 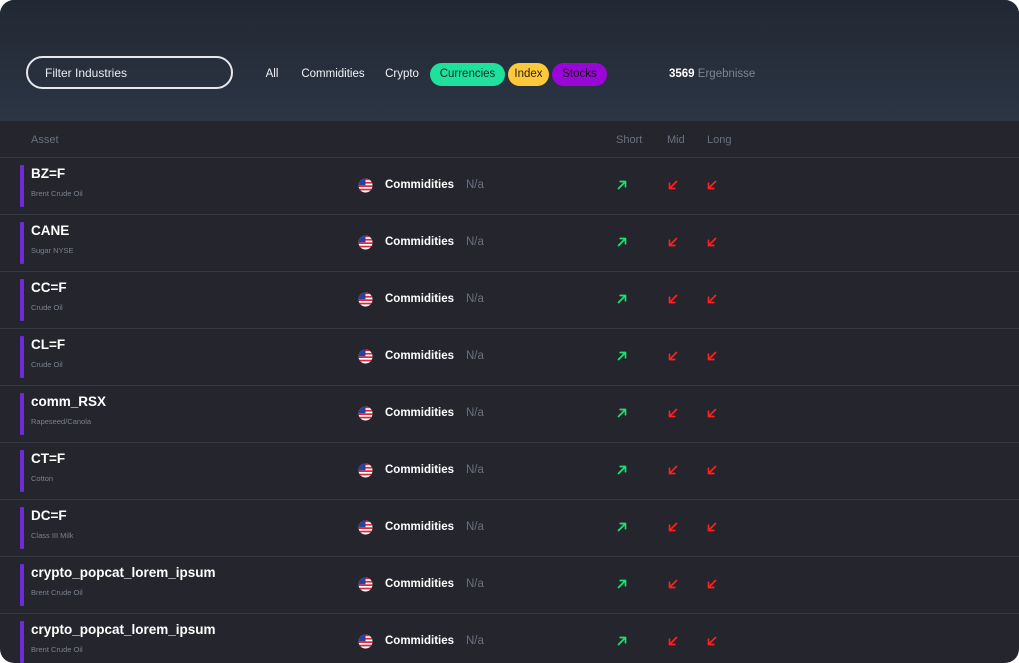 What do you see at coordinates (726, 74) in the screenshot?
I see `results-label: Ergebnisse` at bounding box center [726, 74].